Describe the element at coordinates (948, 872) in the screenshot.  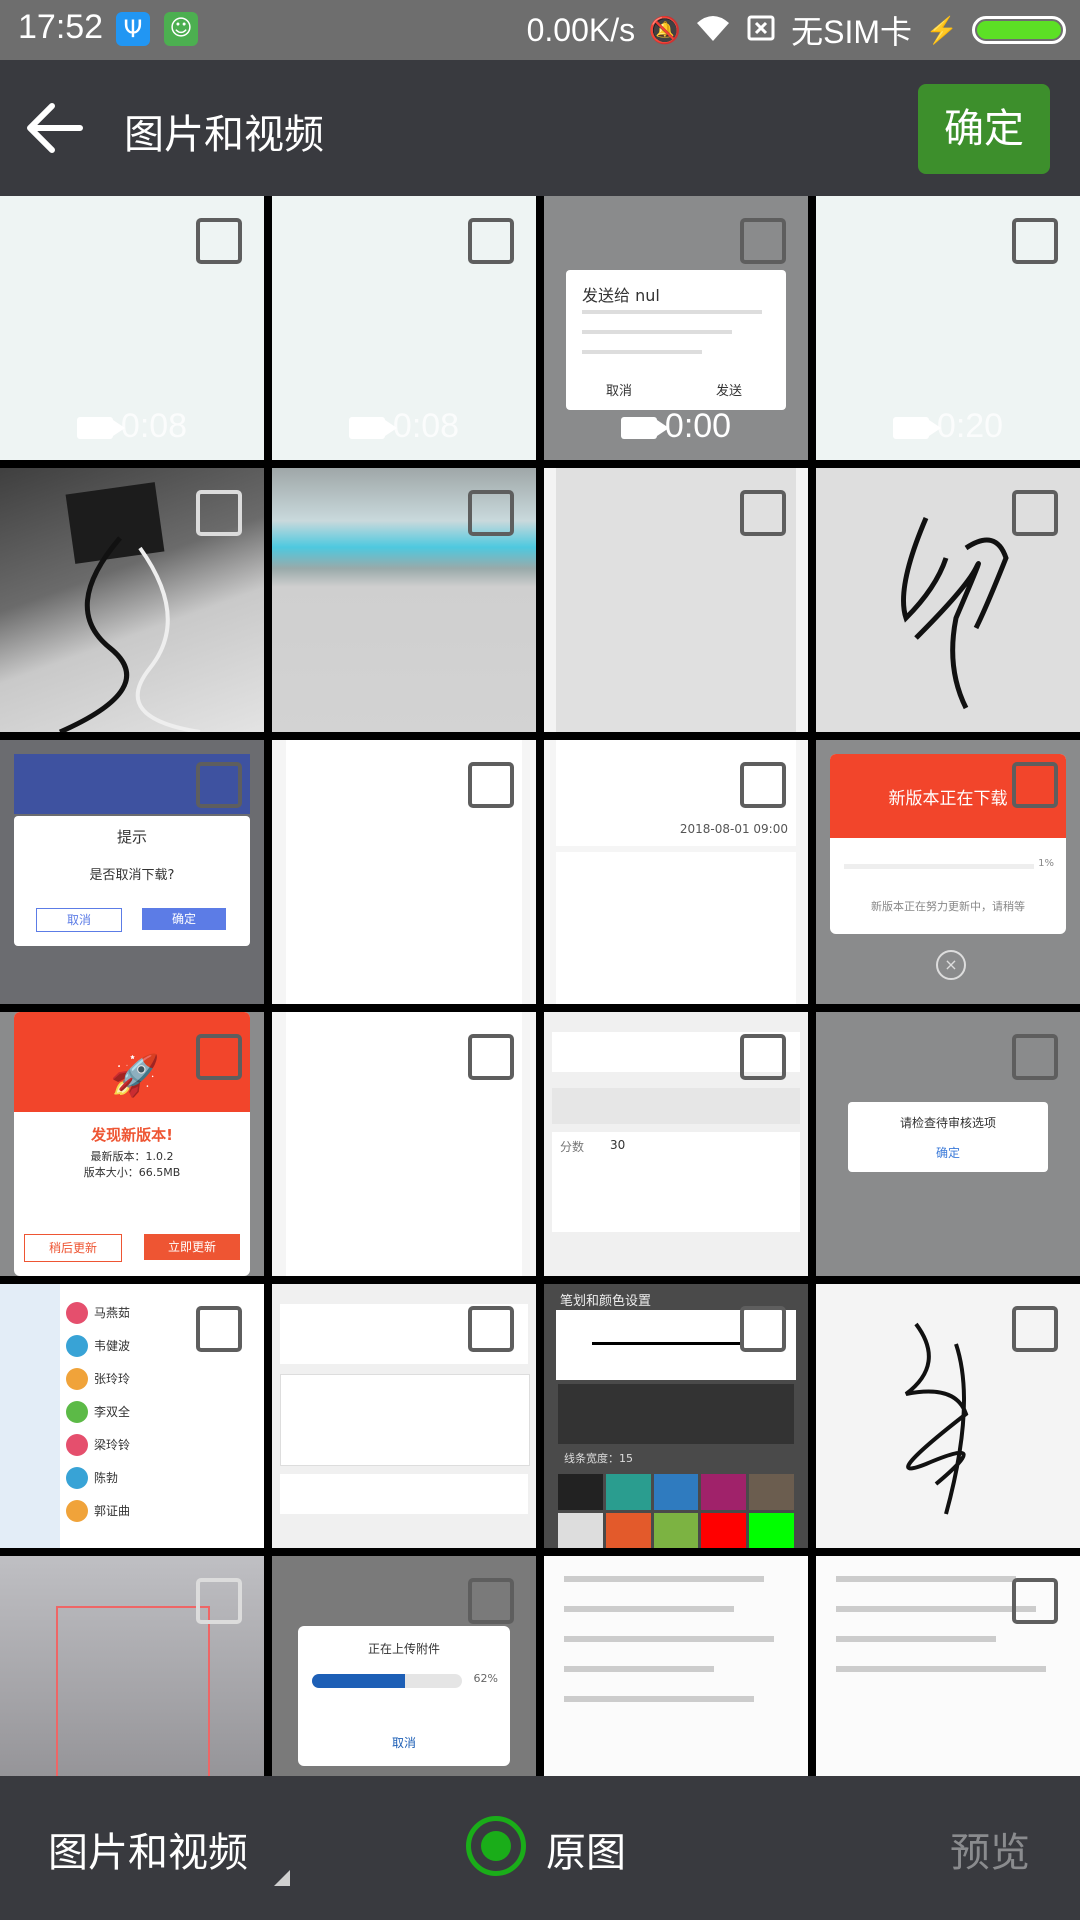
I see `photo-thumbnail: 新版本正在下载 1% 新版本正在努力更新中，请稍等 ×` at that location.